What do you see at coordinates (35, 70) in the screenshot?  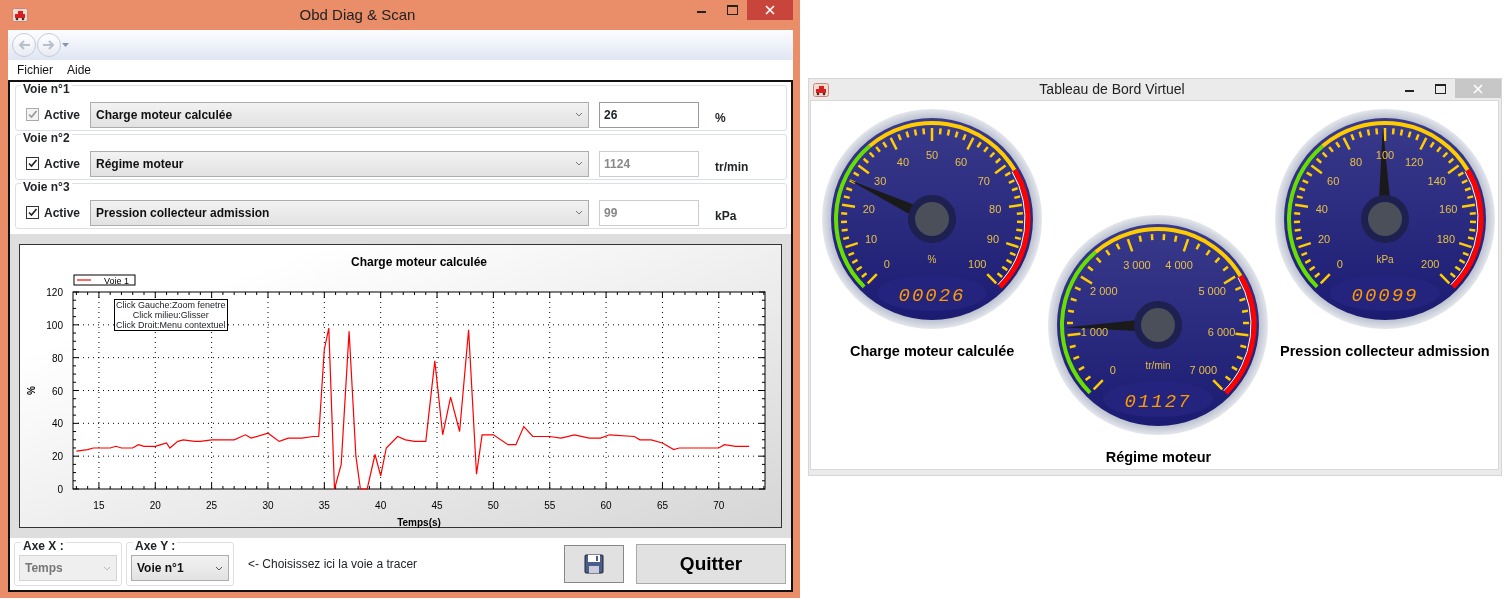 I see `menu-item: Fichier` at bounding box center [35, 70].